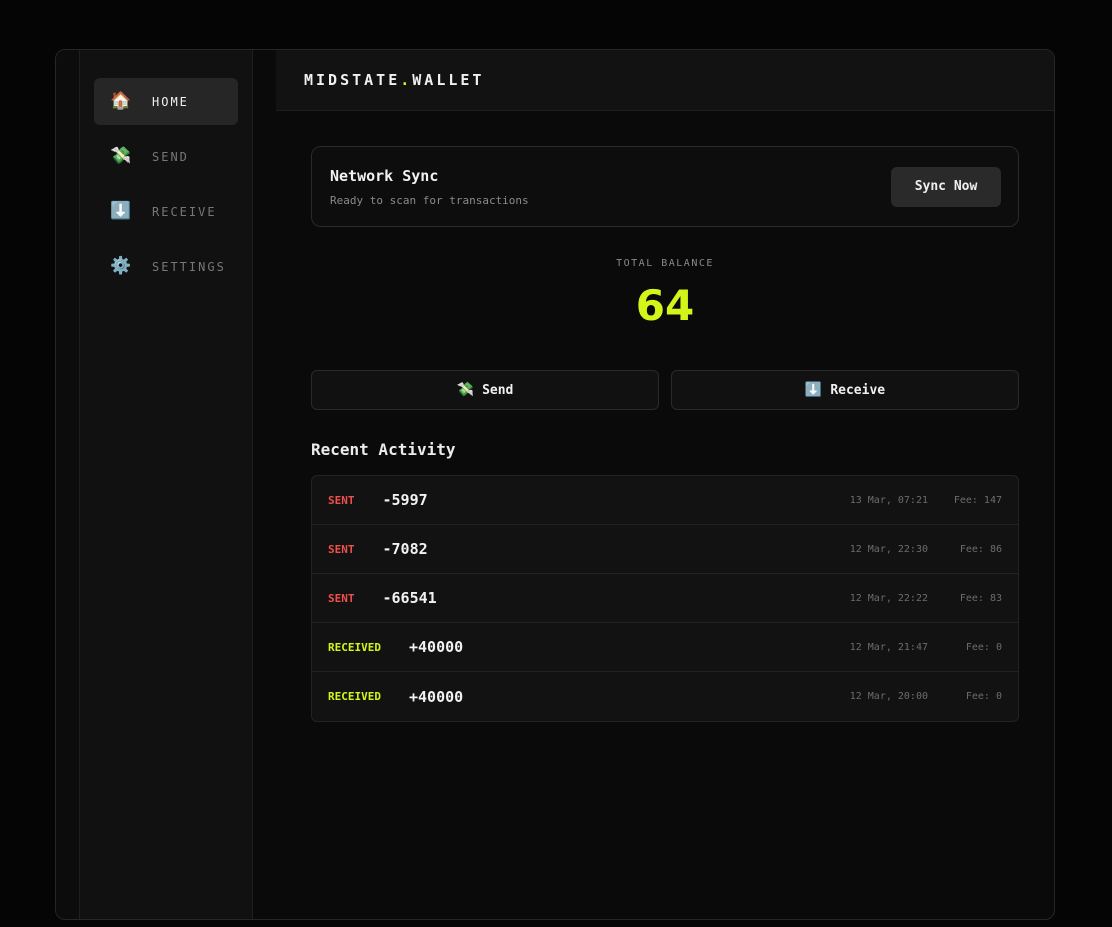  I want to click on balance-section: TOTAL BALANCE 64, so click(665, 294).